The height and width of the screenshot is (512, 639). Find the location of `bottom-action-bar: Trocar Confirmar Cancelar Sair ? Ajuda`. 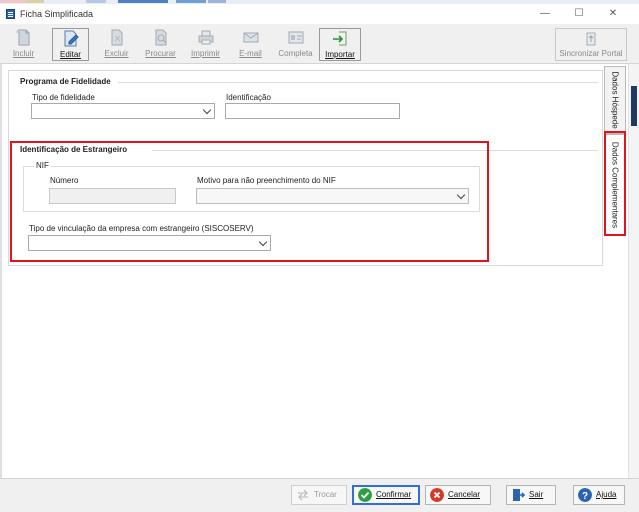

bottom-action-bar: Trocar Confirmar Cancelar Sair ? Ajuda is located at coordinates (319, 495).